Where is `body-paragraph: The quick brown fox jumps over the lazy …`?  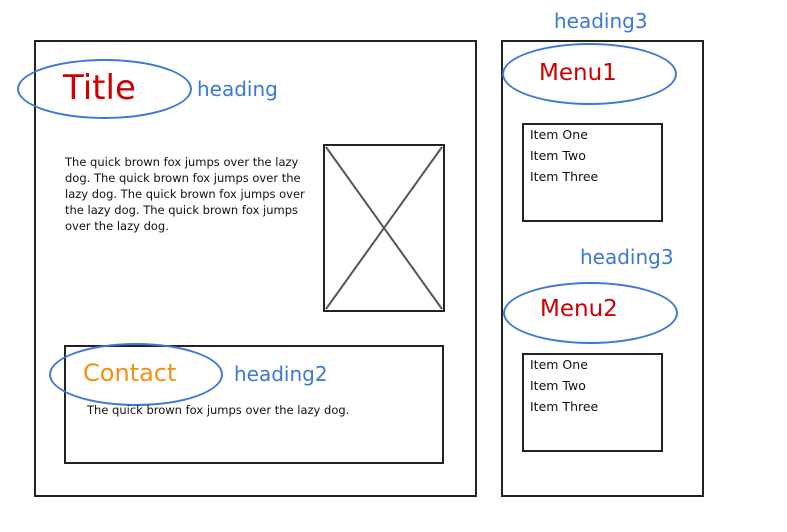
body-paragraph: The quick brown fox jumps over the lazy … is located at coordinates (185, 193).